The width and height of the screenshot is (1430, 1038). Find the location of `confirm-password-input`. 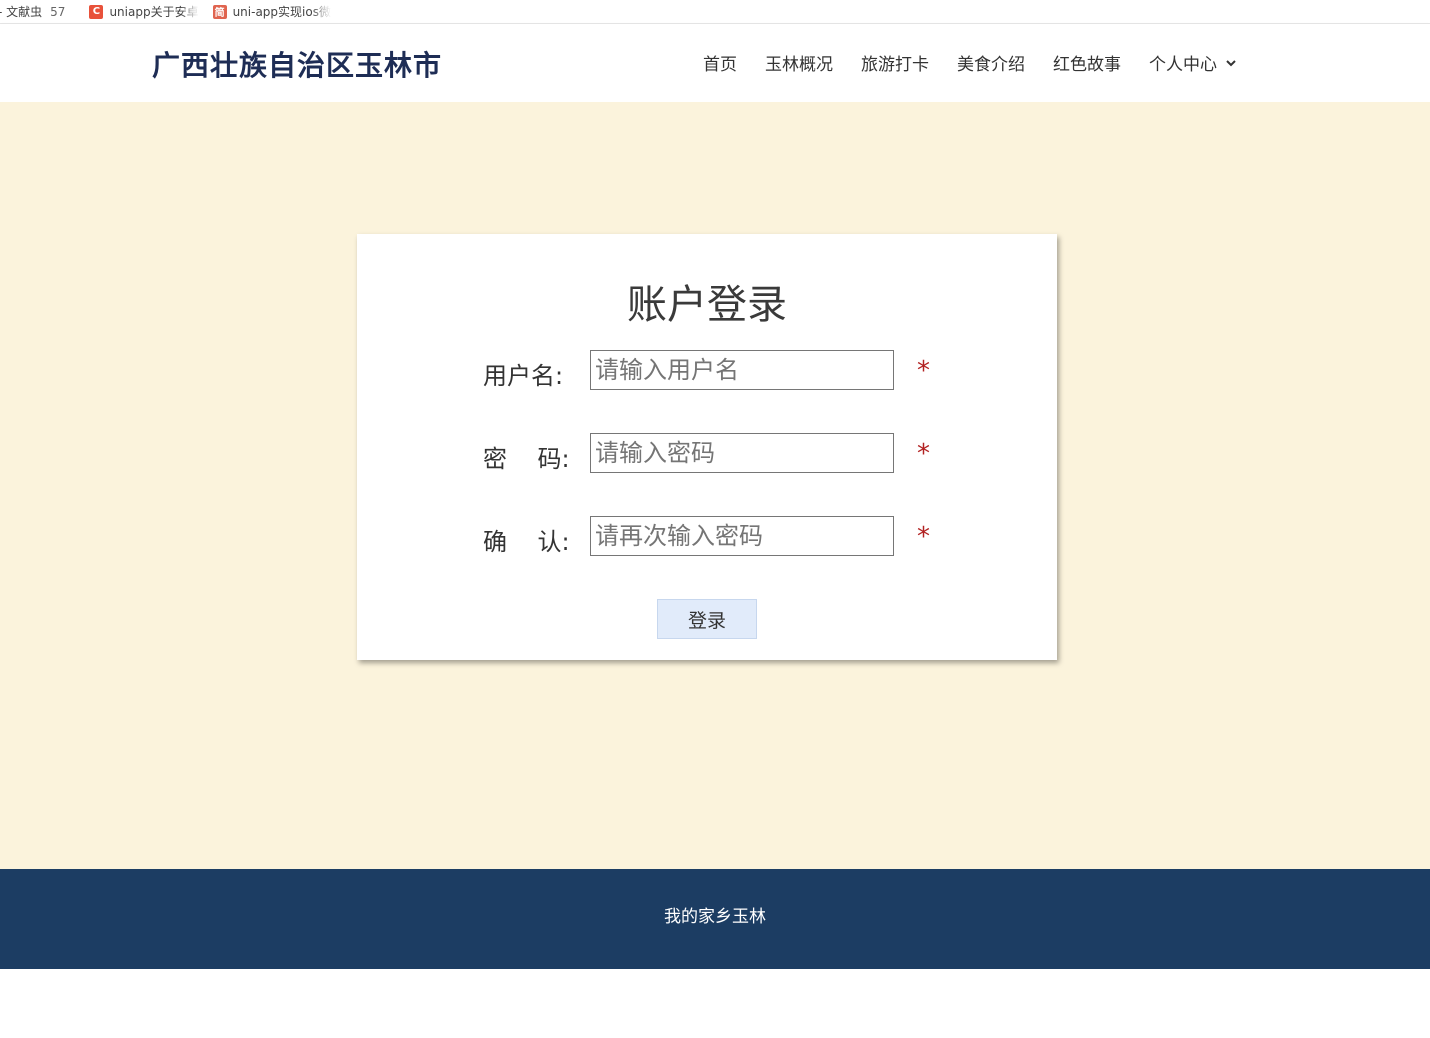

confirm-password-input is located at coordinates (742, 536).